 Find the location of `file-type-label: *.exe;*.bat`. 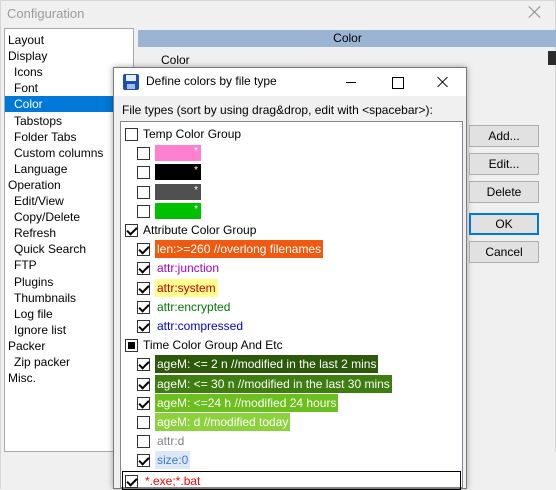

file-type-label: *.exe;*.bat is located at coordinates (173, 480).